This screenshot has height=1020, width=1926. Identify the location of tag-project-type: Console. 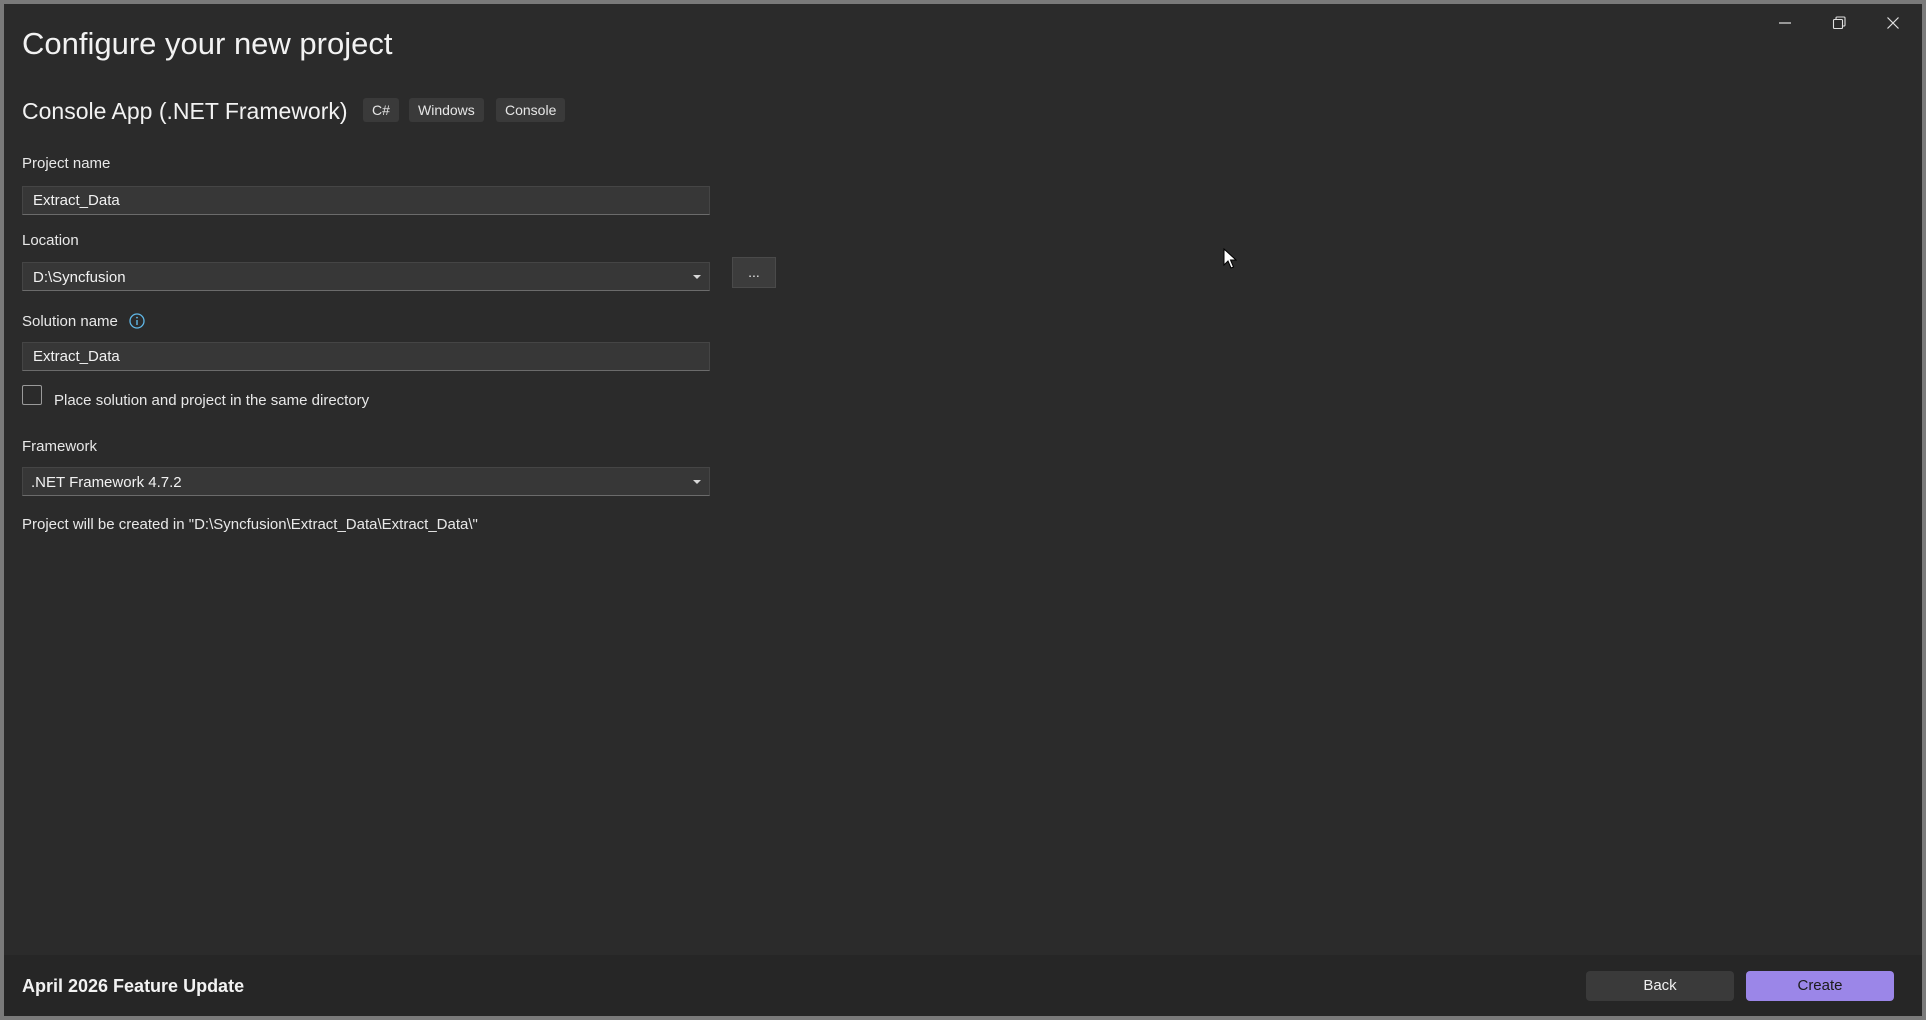
(531, 110).